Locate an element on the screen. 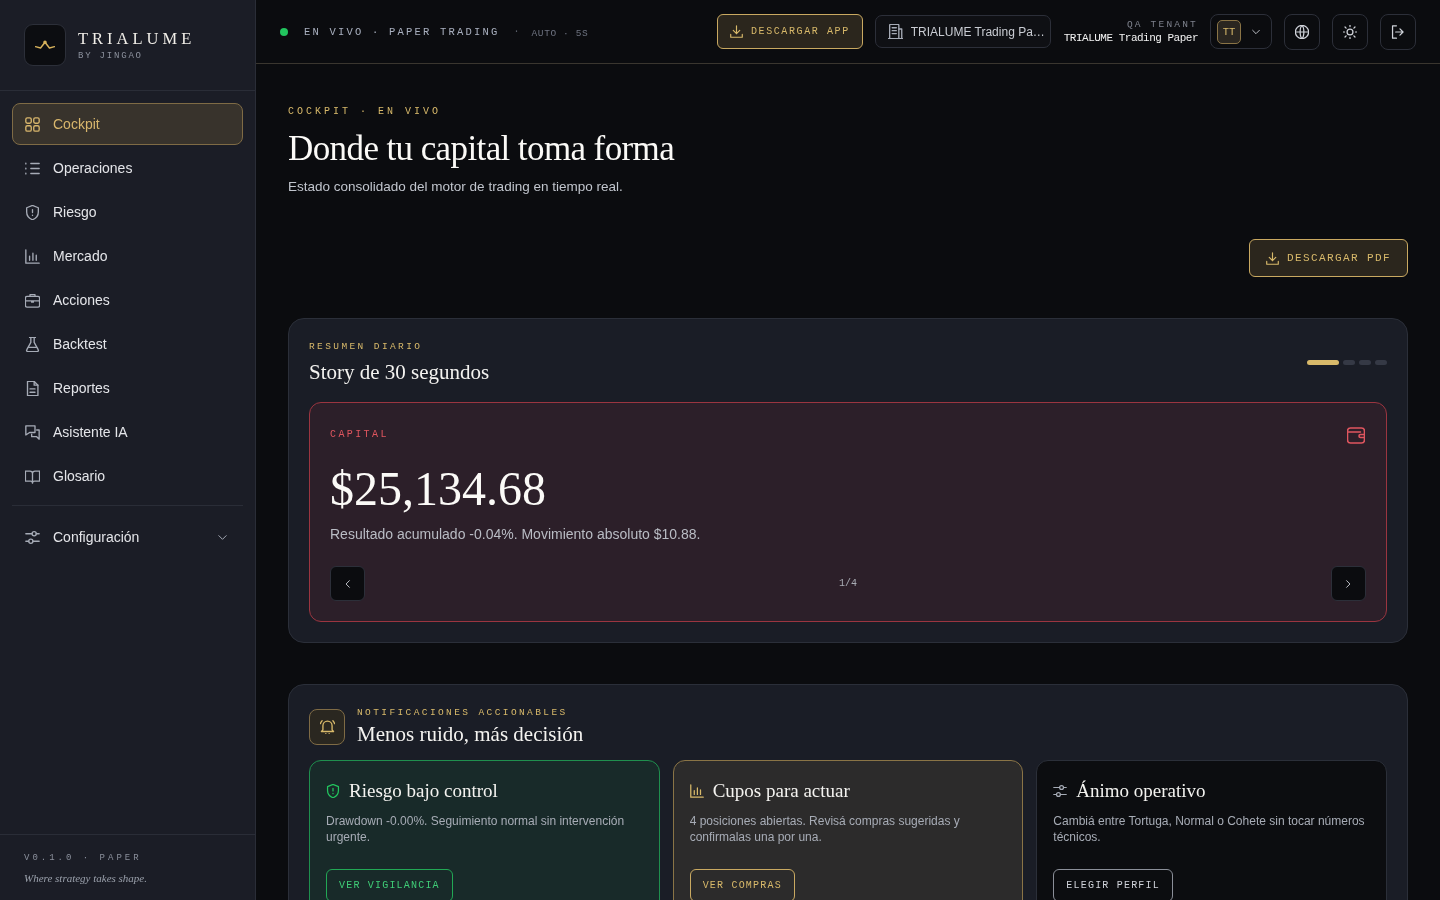 The width and height of the screenshot is (1440, 900). page-title: Donde tu capital toma forma is located at coordinates (481, 149).